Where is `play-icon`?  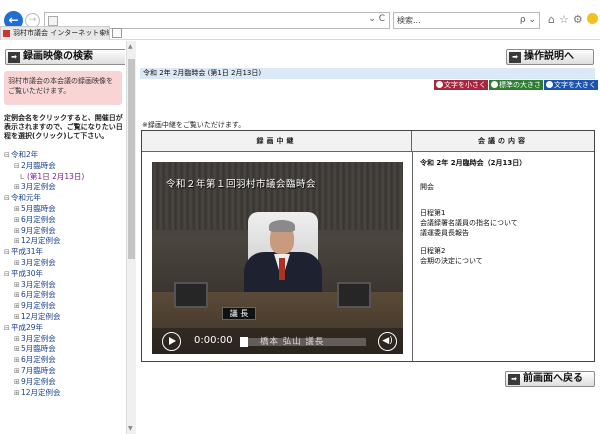 play-icon is located at coordinates (172, 341).